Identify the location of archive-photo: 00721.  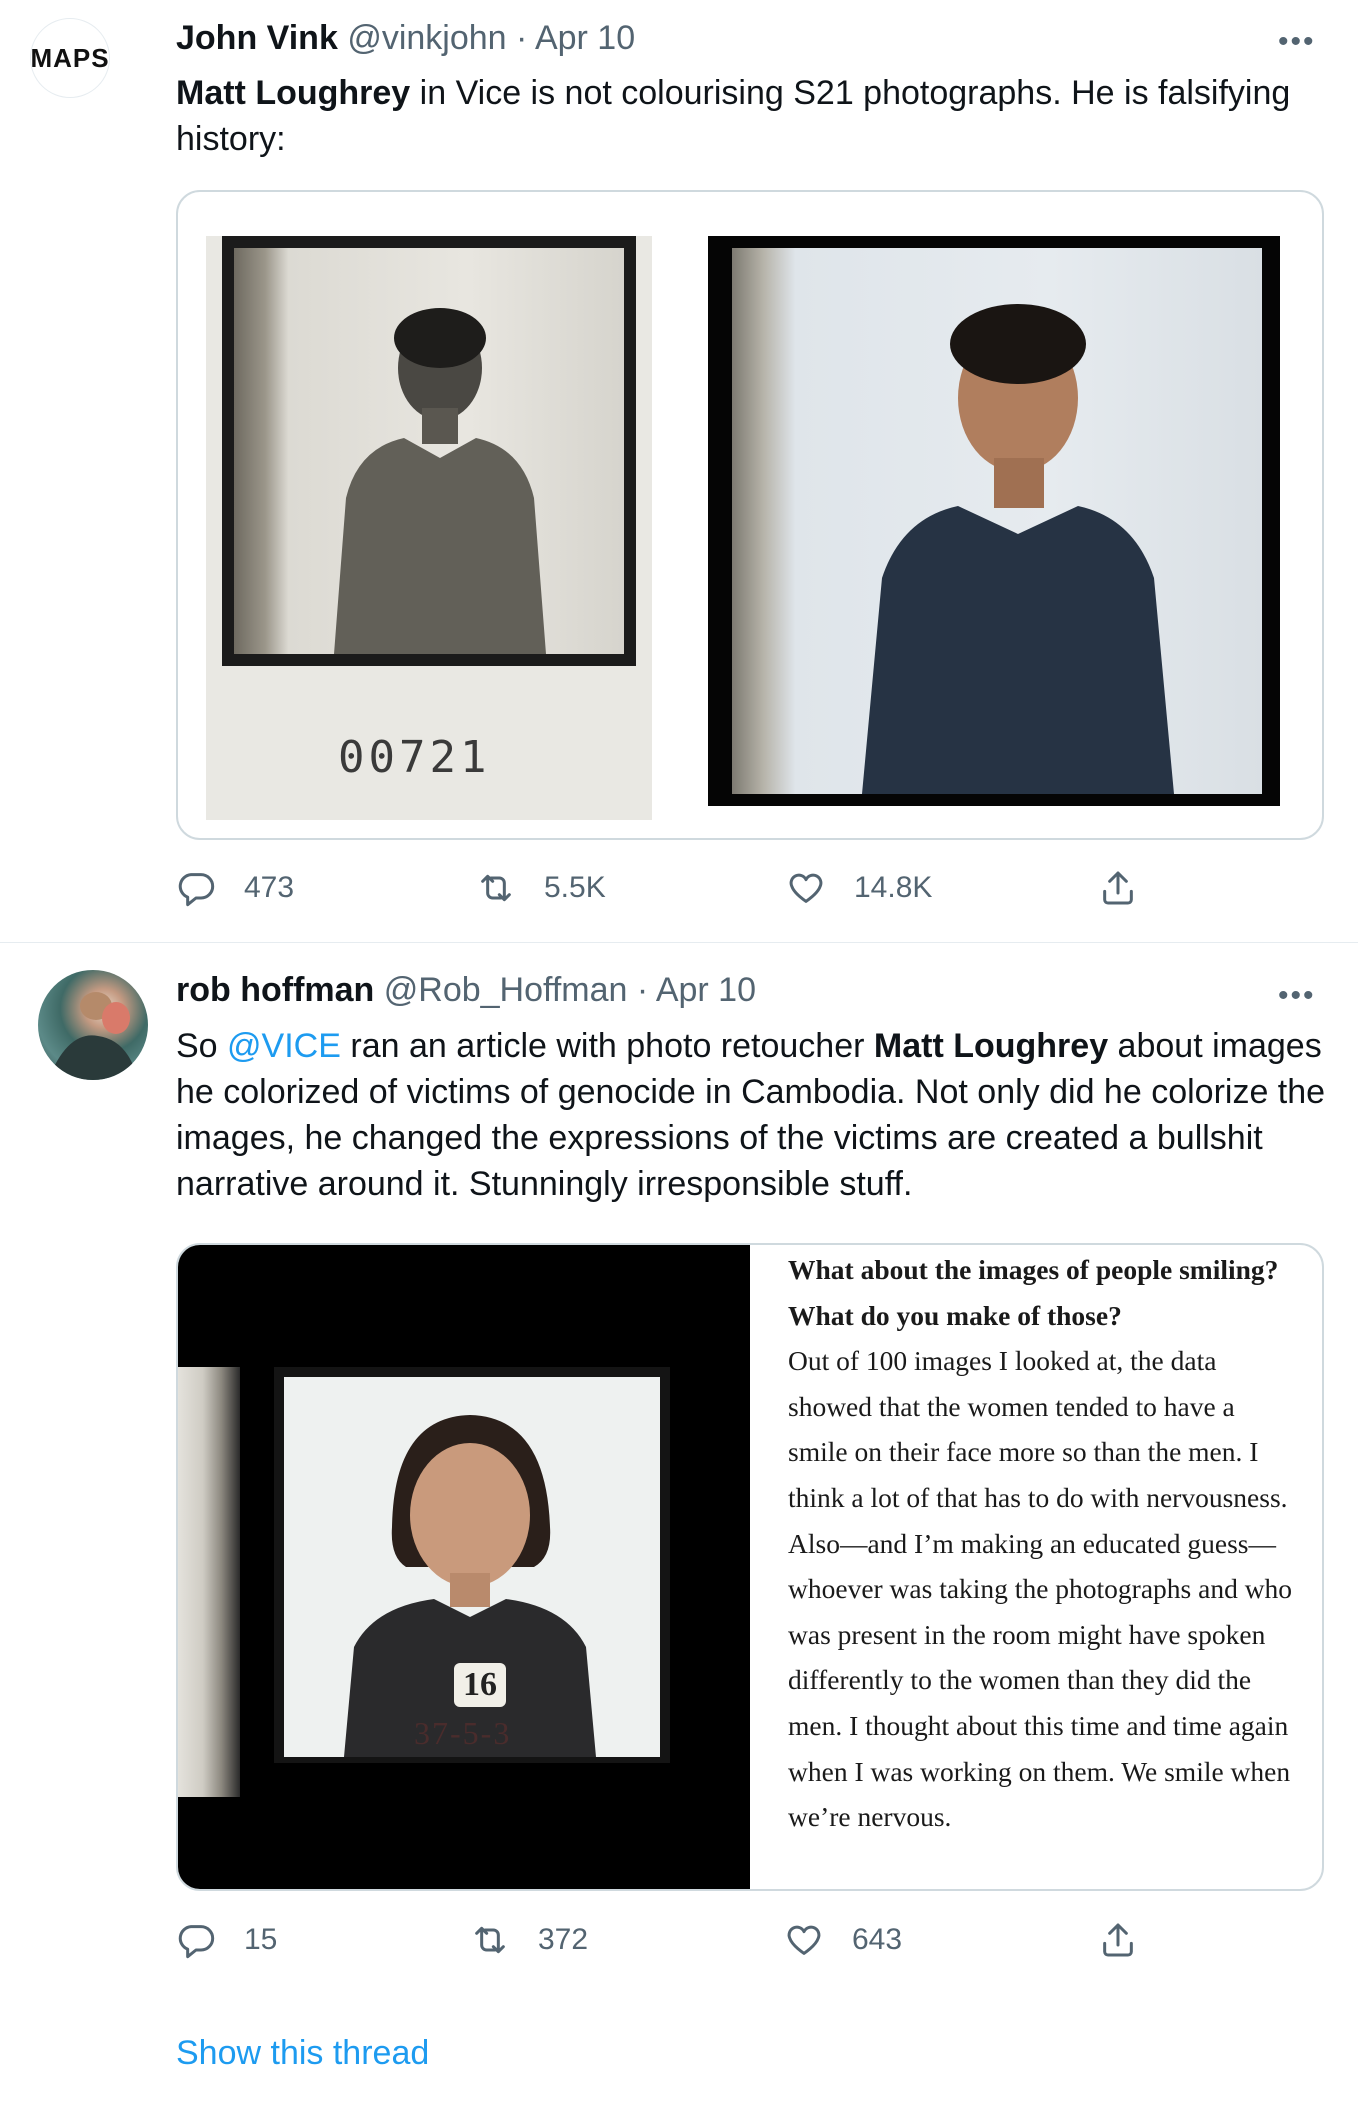
(429, 528).